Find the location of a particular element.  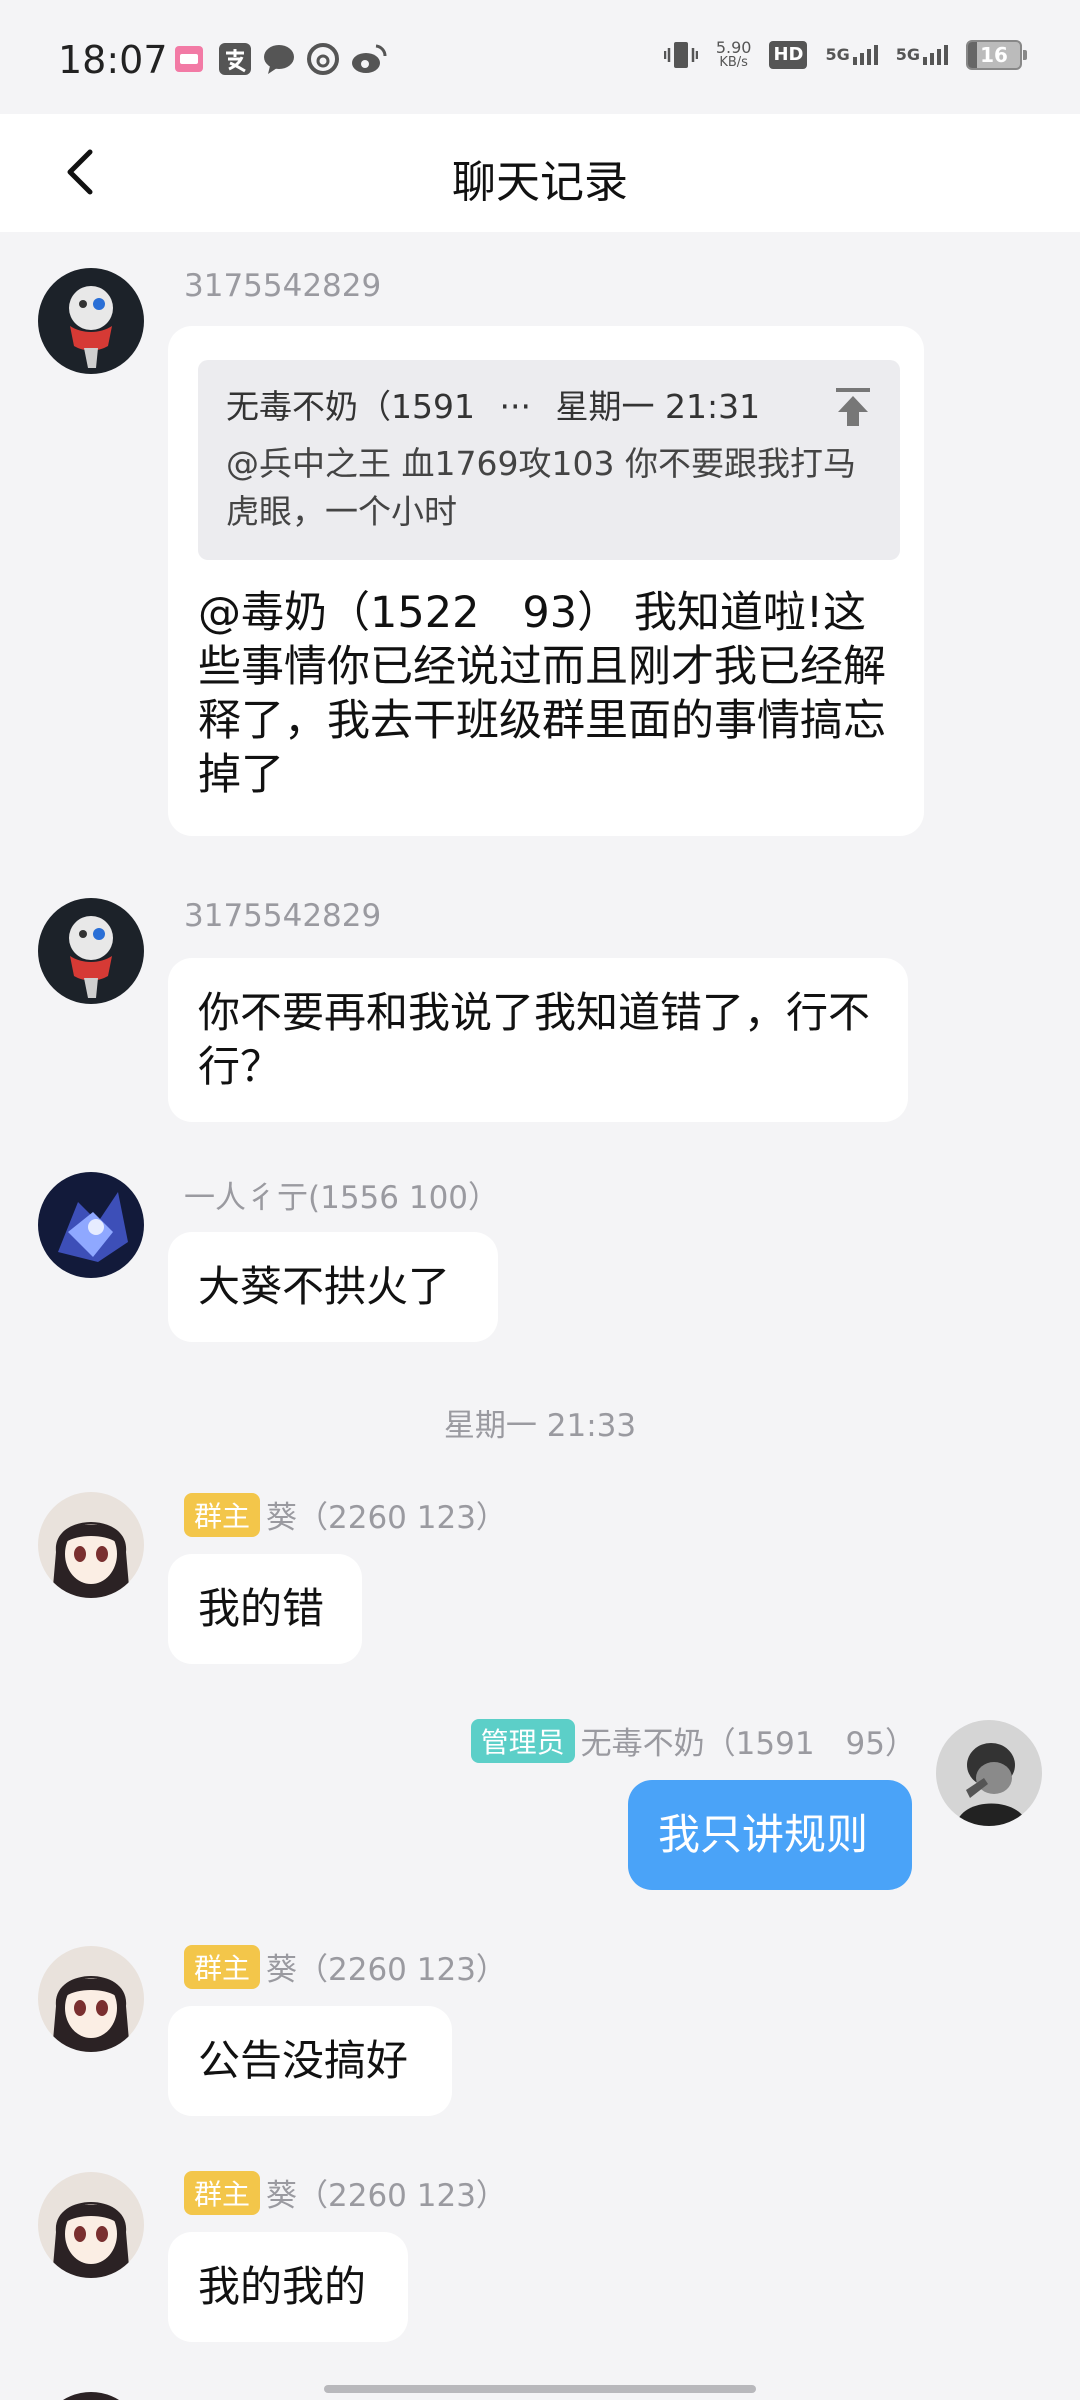

navigation-bar: 聊天记录 is located at coordinates (540, 173).